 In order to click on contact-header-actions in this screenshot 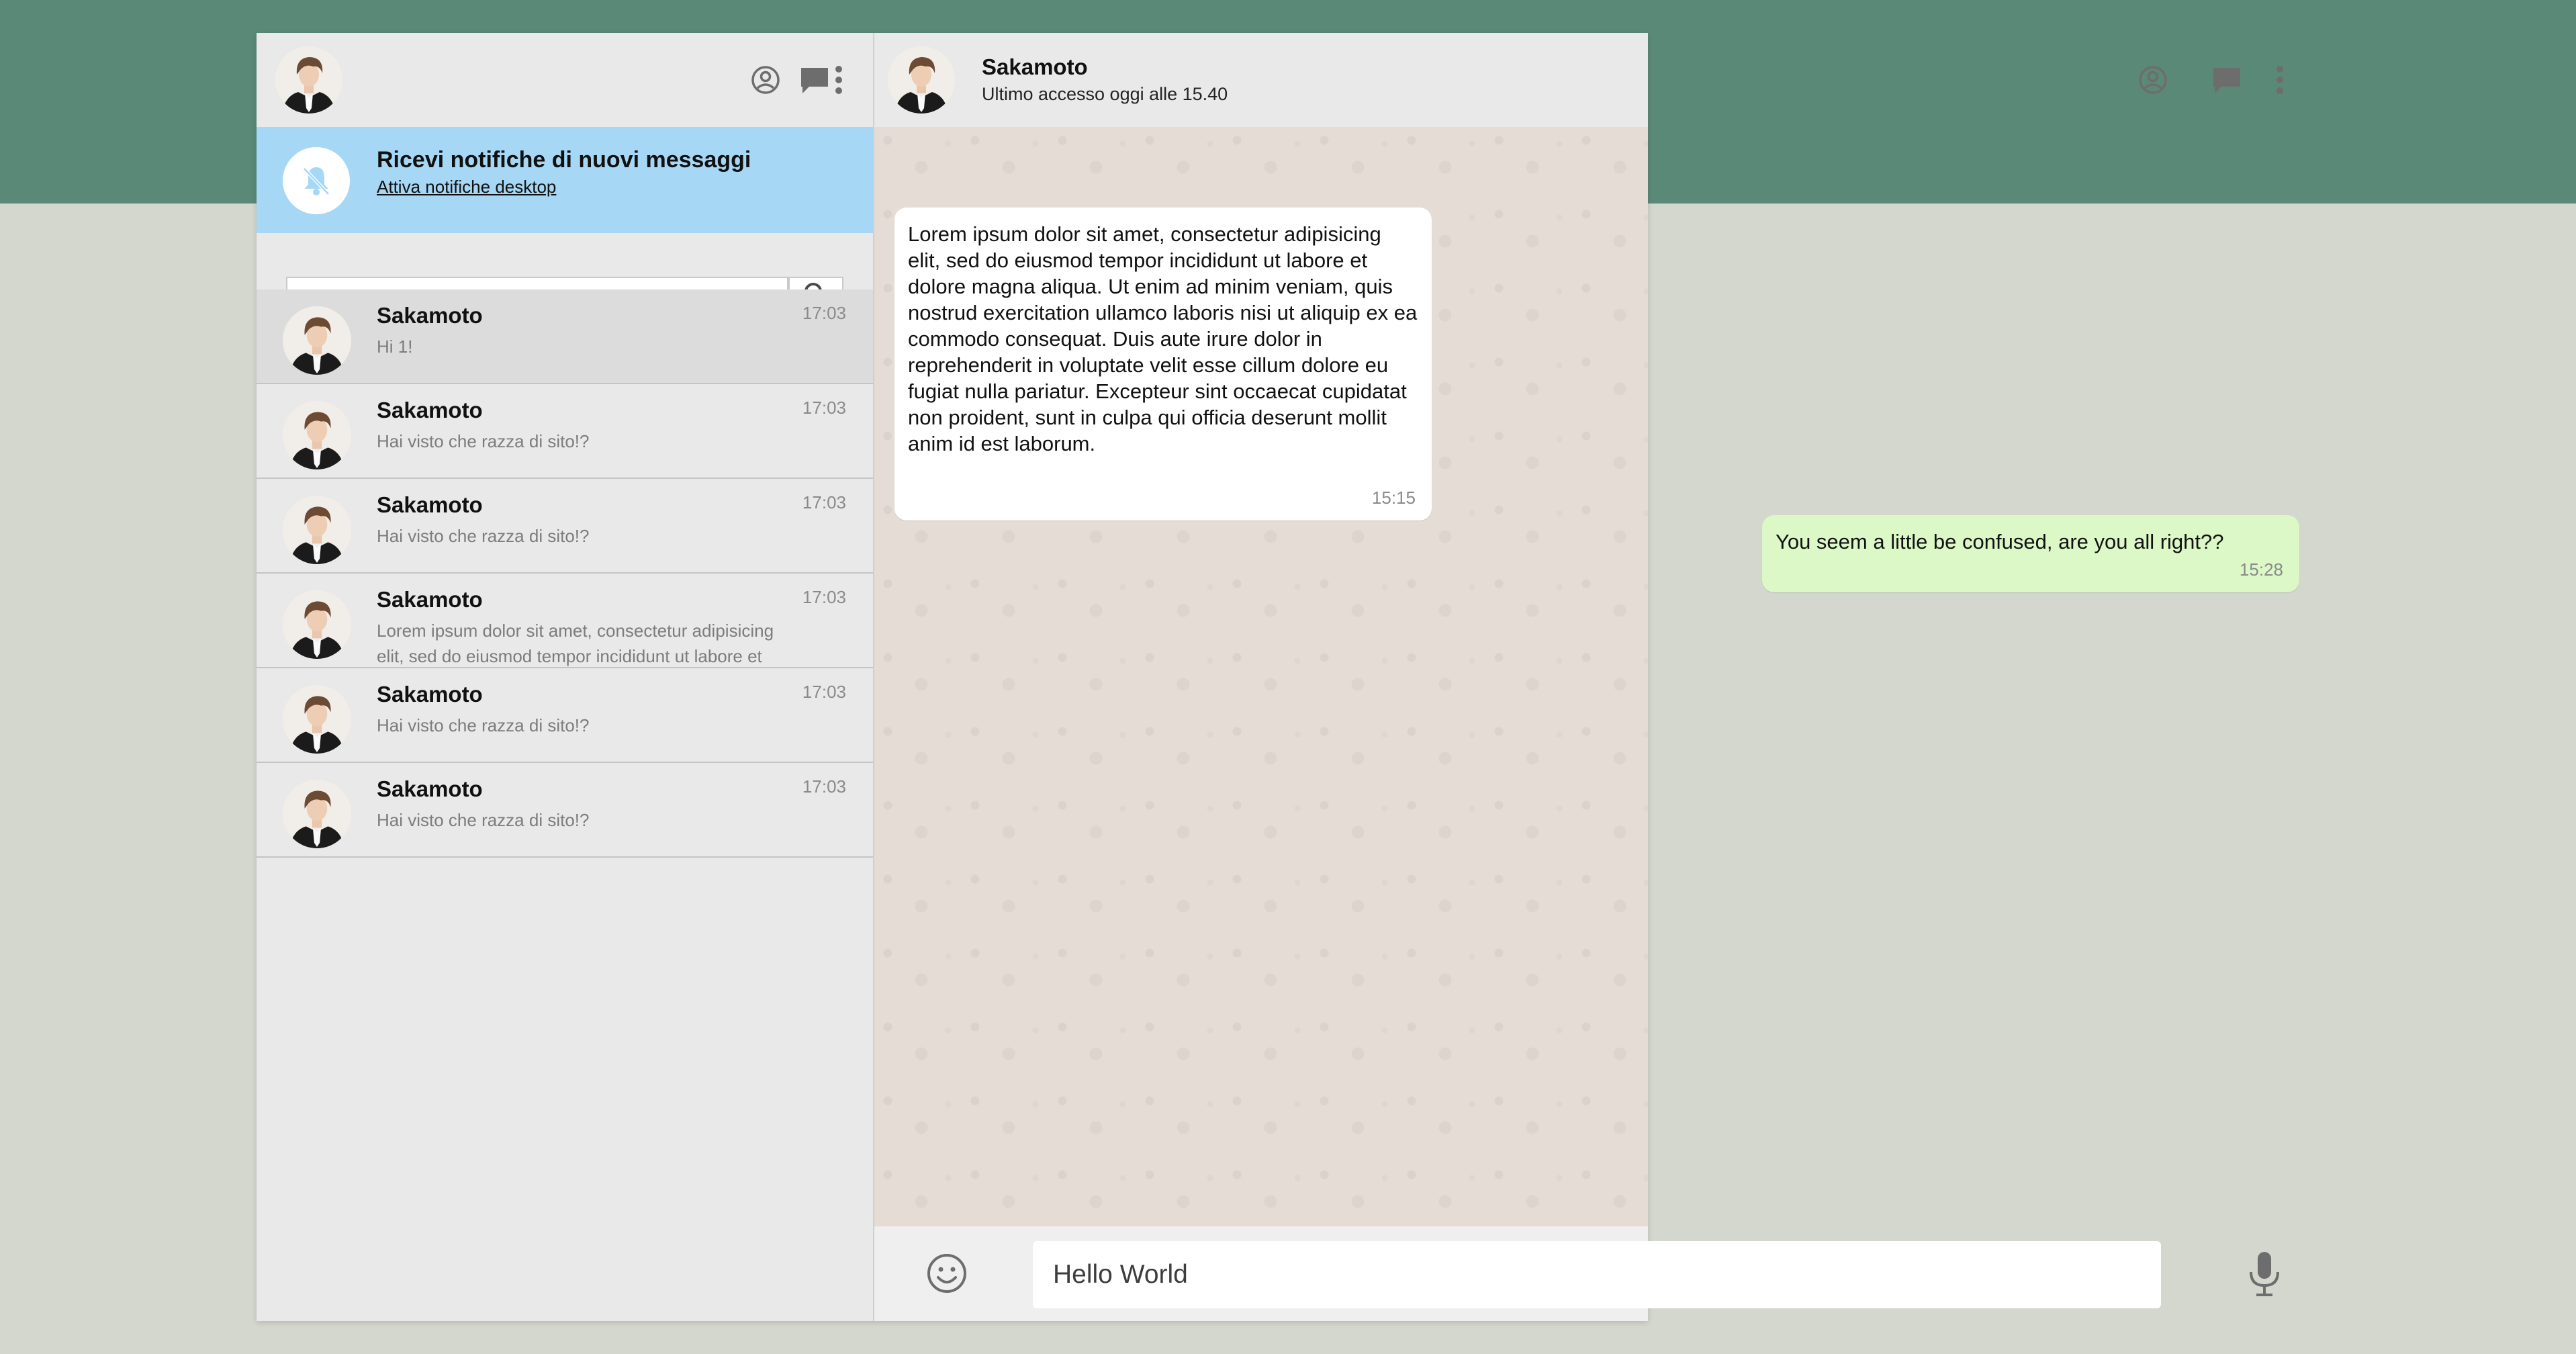, I will do `click(2216, 79)`.